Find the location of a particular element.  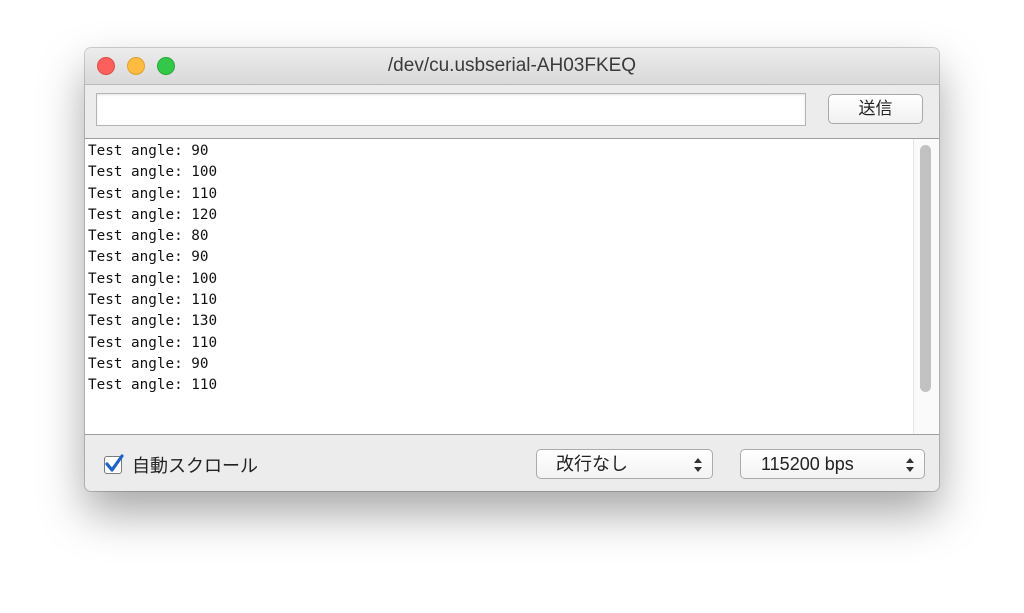

send-input is located at coordinates (451, 109).